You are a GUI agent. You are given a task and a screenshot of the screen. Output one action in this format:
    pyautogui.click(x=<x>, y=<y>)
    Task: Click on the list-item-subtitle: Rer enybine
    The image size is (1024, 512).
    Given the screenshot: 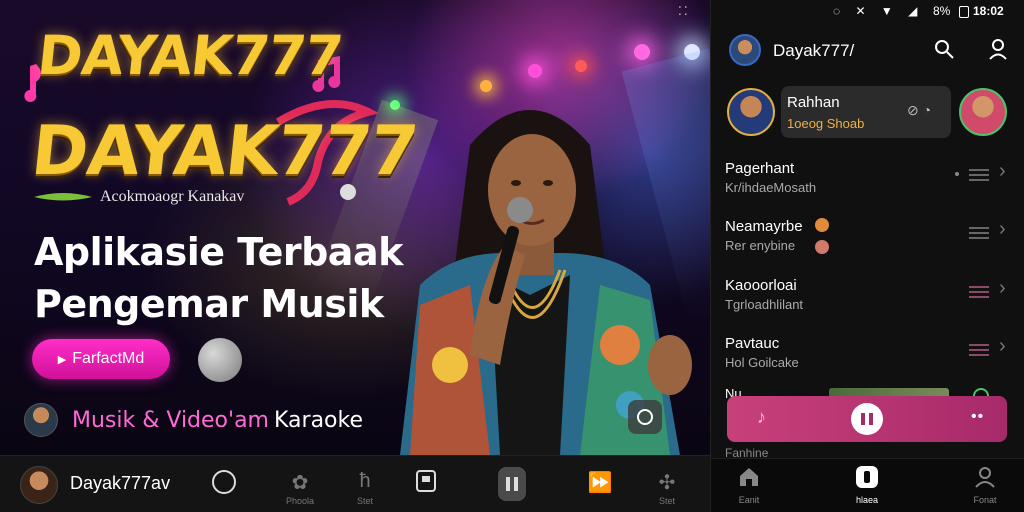 What is the action you would take?
    pyautogui.click(x=760, y=245)
    